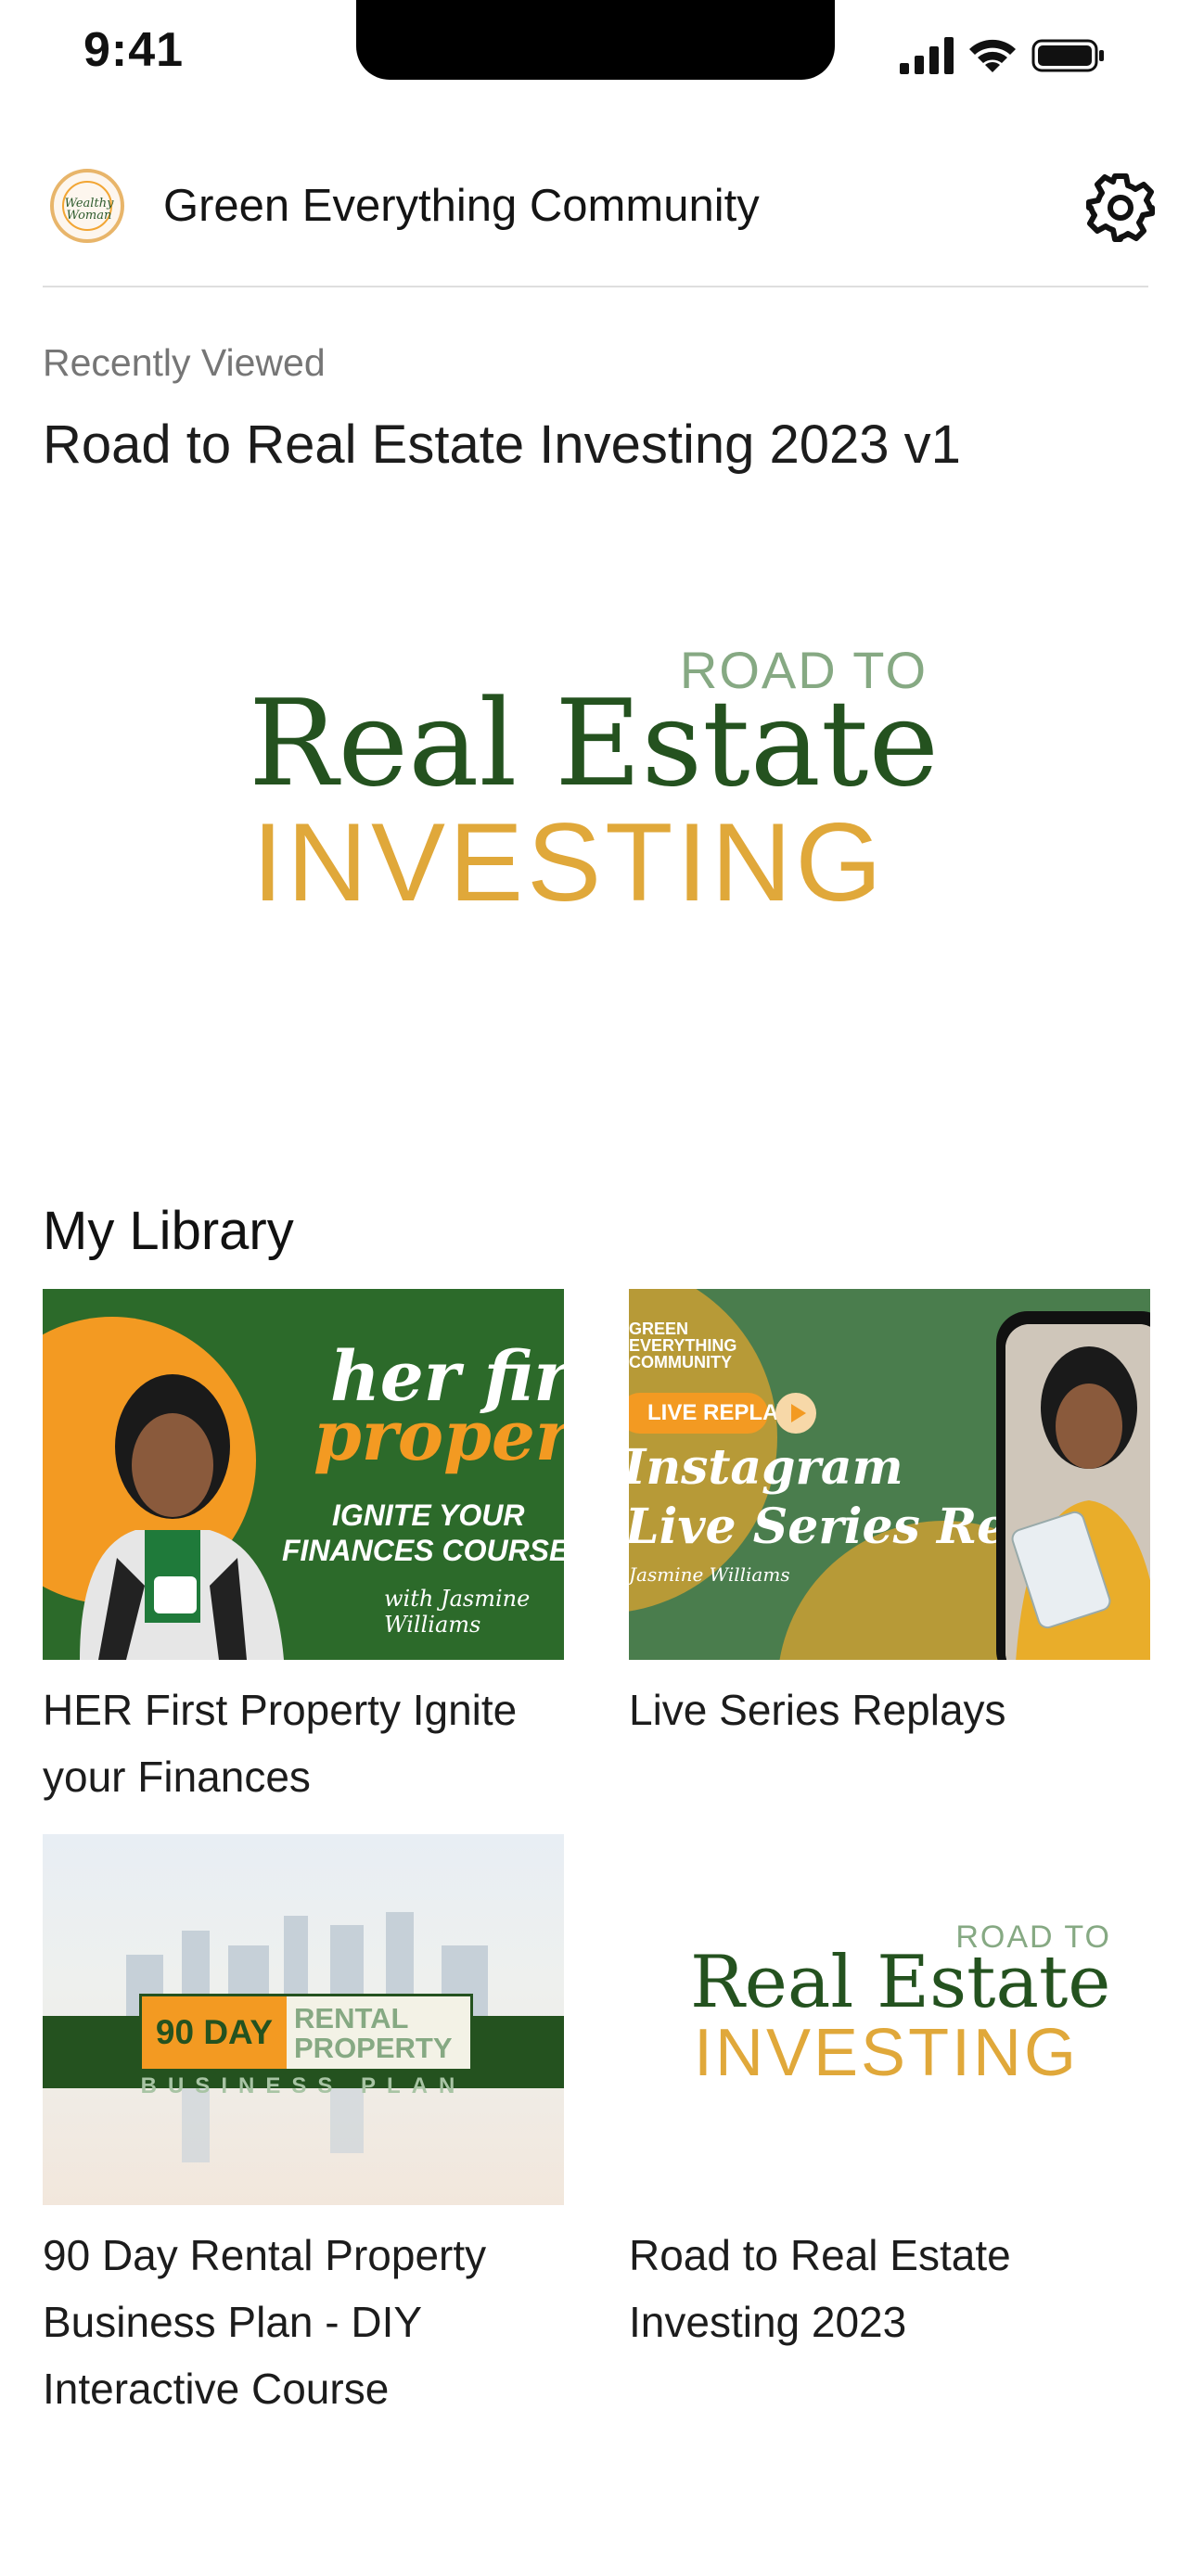  Describe the element at coordinates (134, 50) in the screenshot. I see `status-time: 9:41` at that location.